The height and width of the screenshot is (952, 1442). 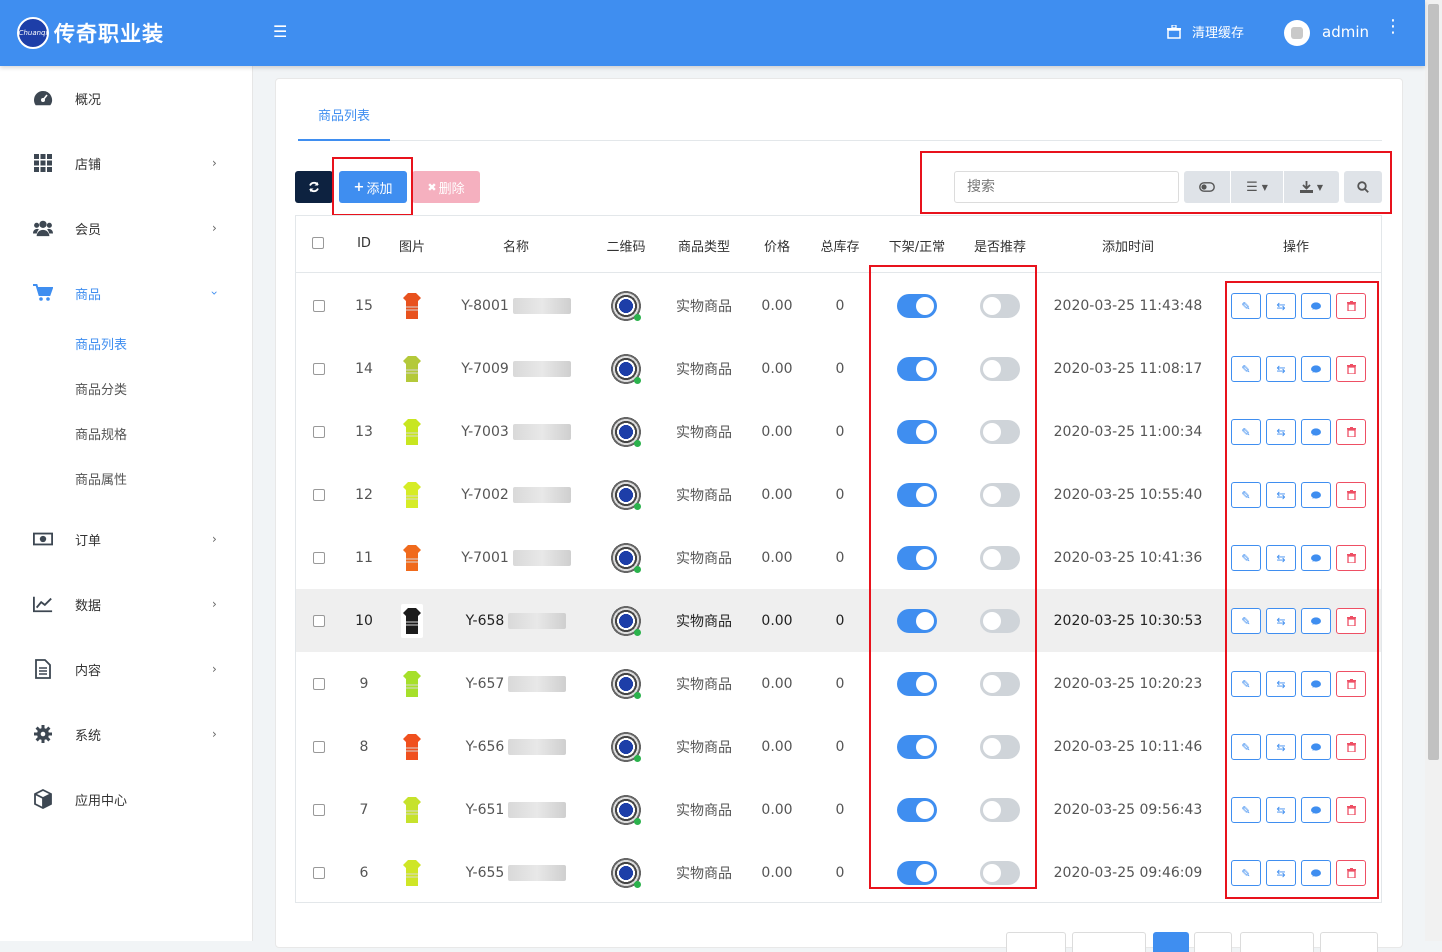 What do you see at coordinates (1000, 245) in the screenshot?
I see `col-header-recommend: 是否推荐` at bounding box center [1000, 245].